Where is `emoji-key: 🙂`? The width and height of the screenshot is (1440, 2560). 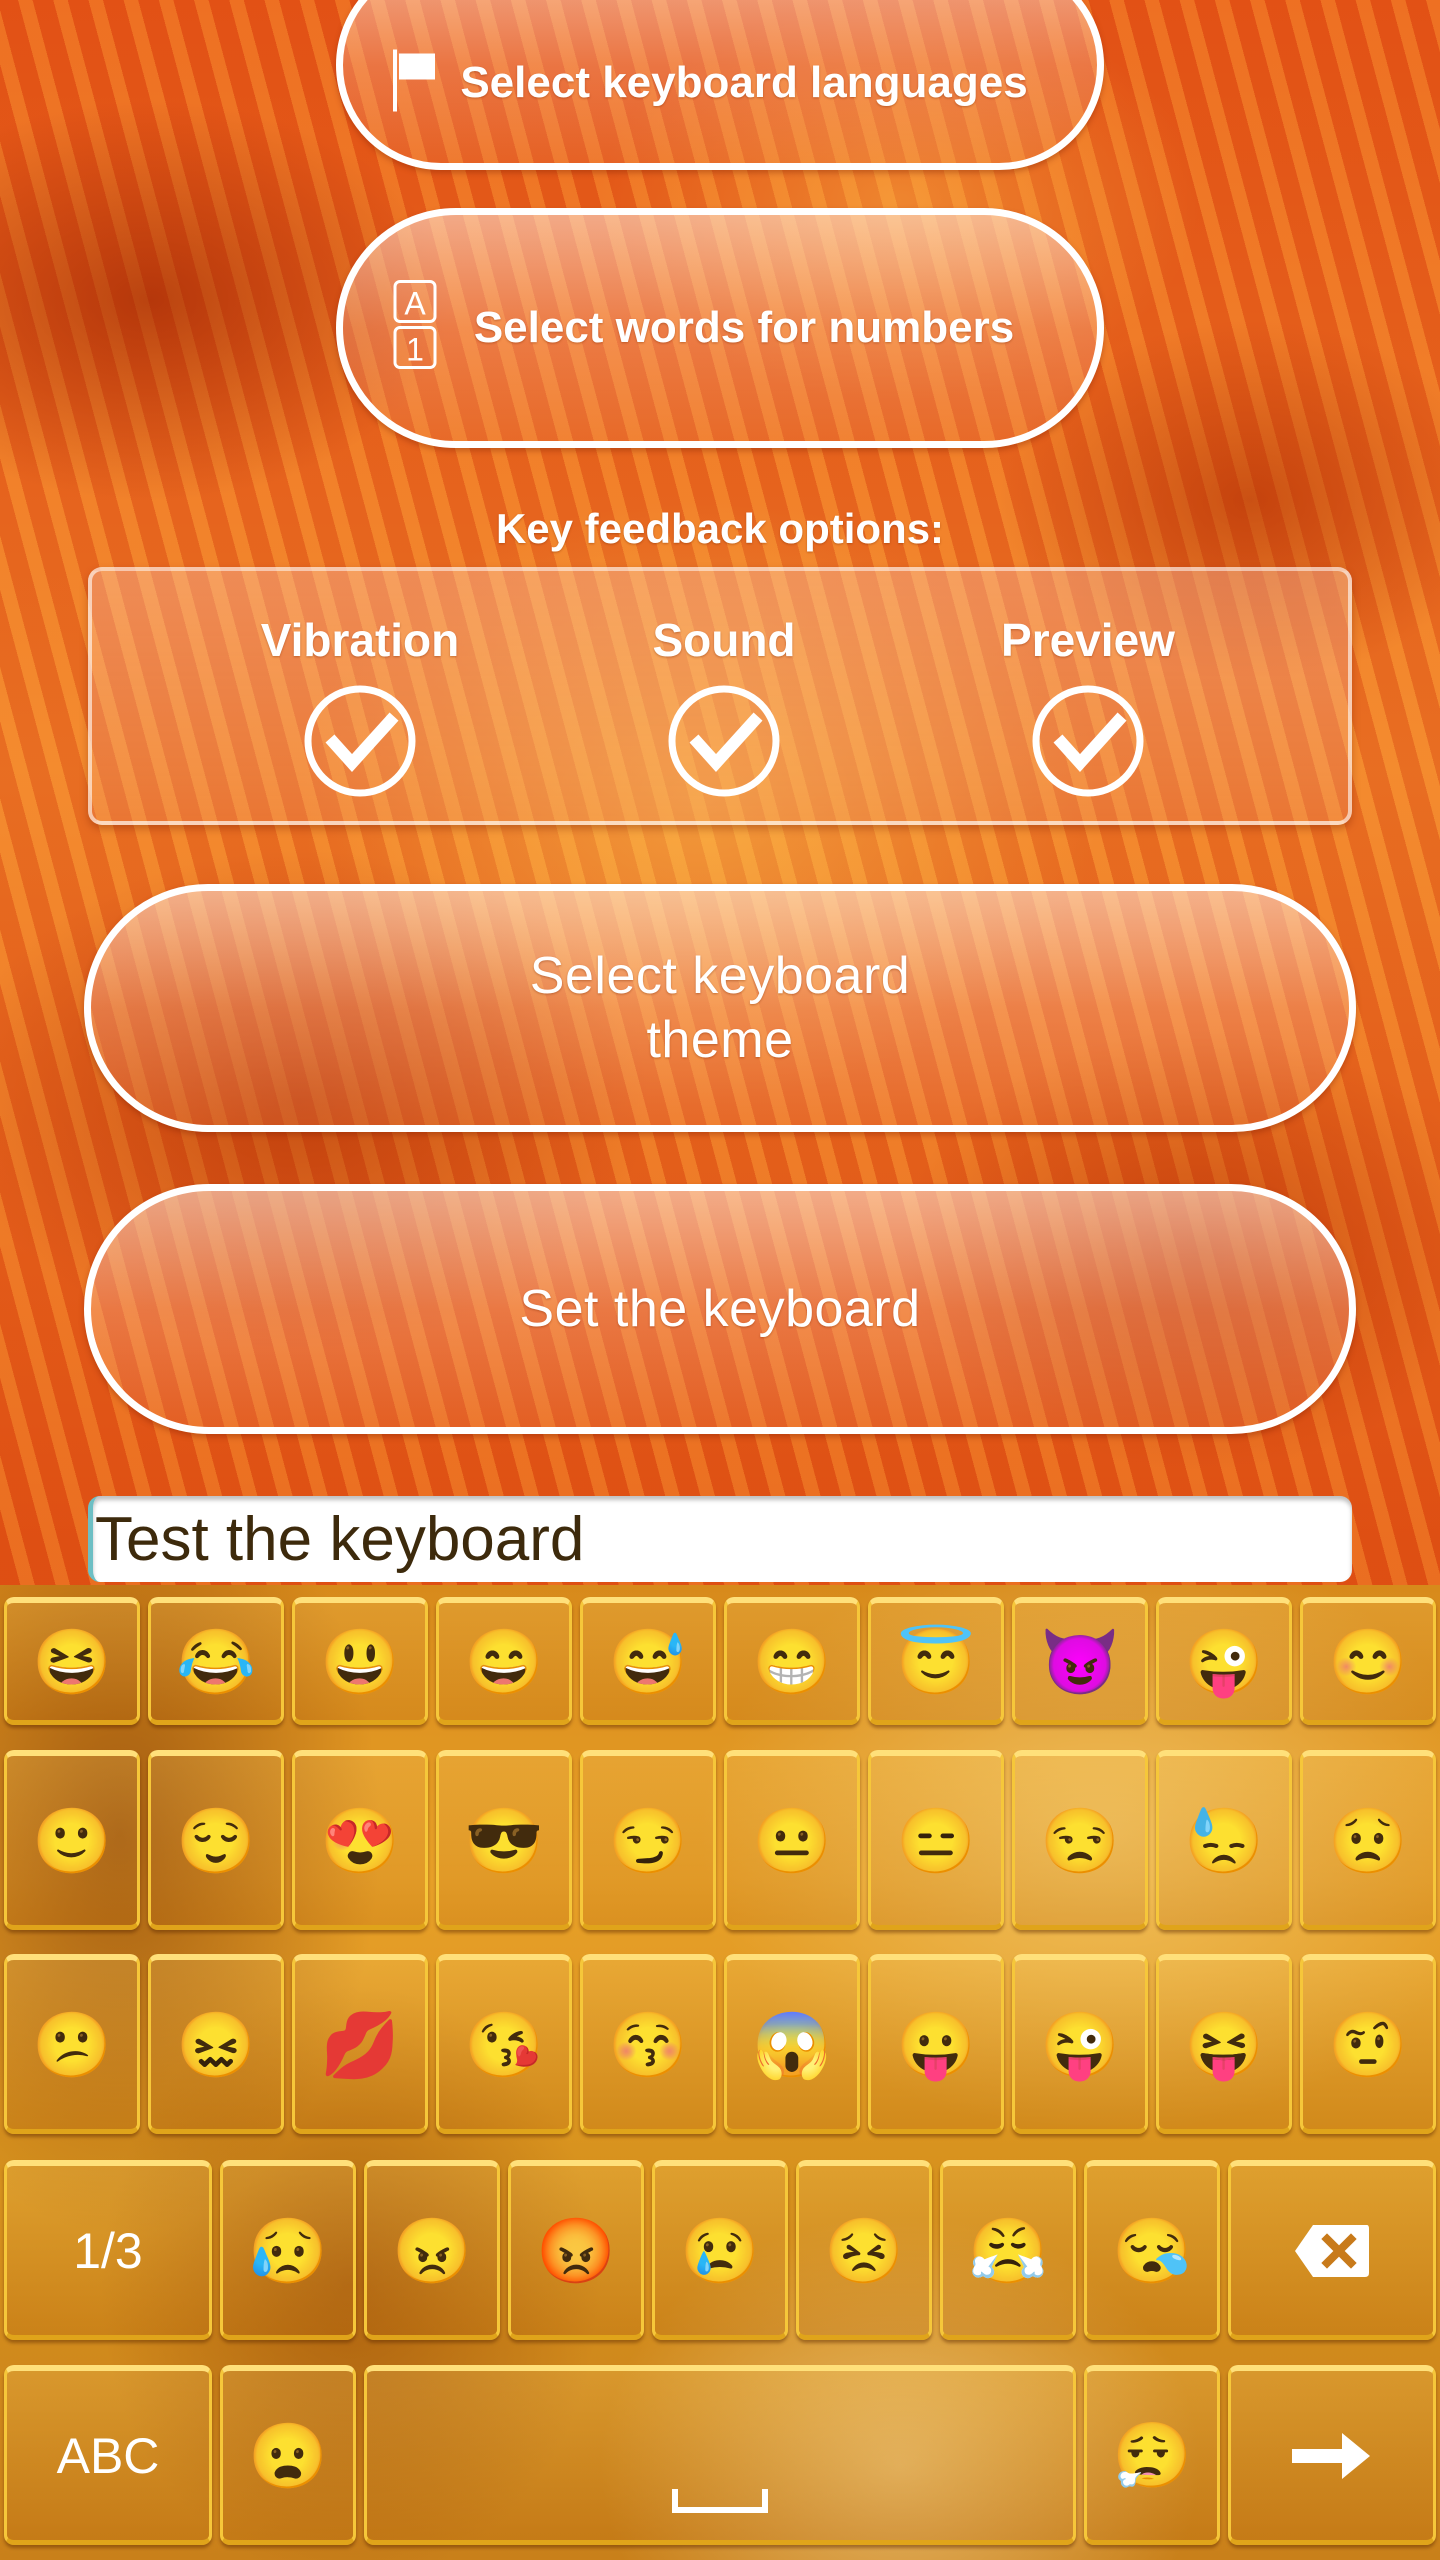 emoji-key: 🙂 is located at coordinates (72, 1840).